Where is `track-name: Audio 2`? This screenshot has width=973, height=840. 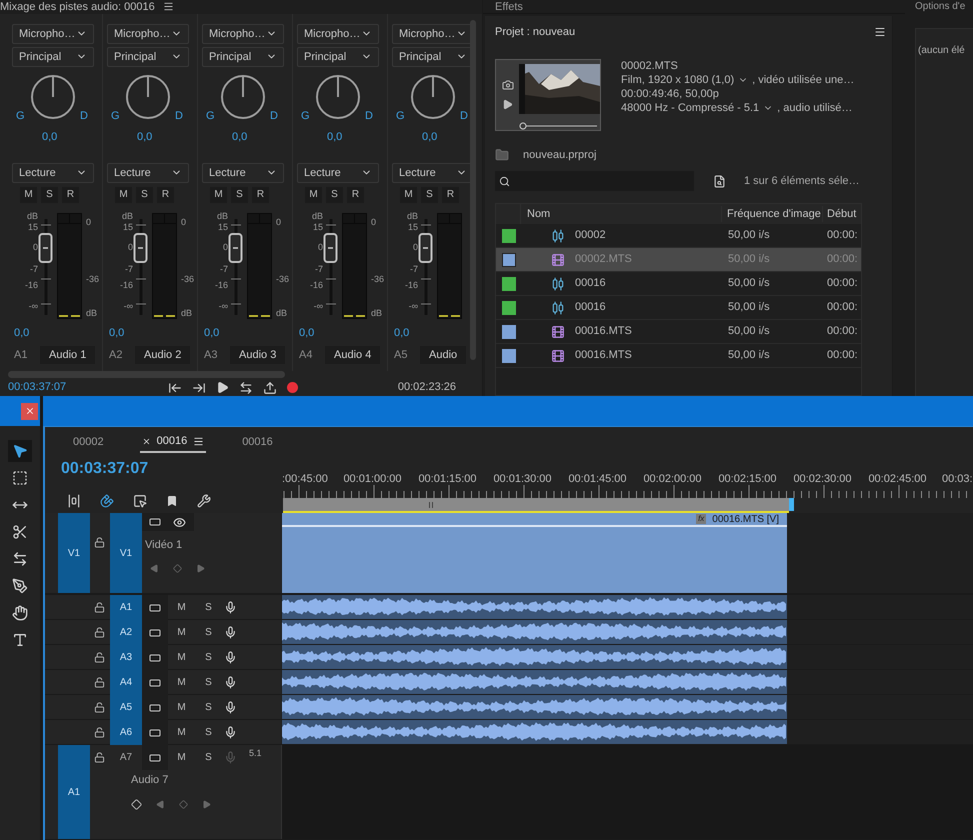 track-name: Audio 2 is located at coordinates (162, 355).